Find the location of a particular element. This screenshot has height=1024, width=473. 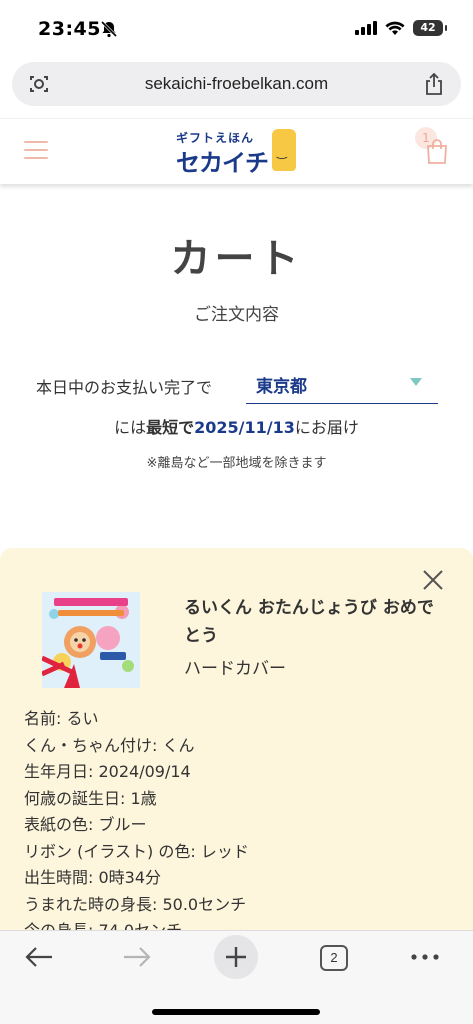

delivery-note: ※離島など一部地域を除きます is located at coordinates (236, 463).